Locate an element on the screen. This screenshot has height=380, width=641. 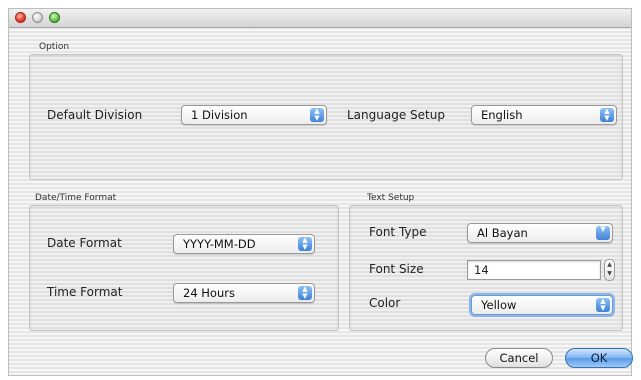
datetime-group-title: Date/Time Format is located at coordinates (76, 198).